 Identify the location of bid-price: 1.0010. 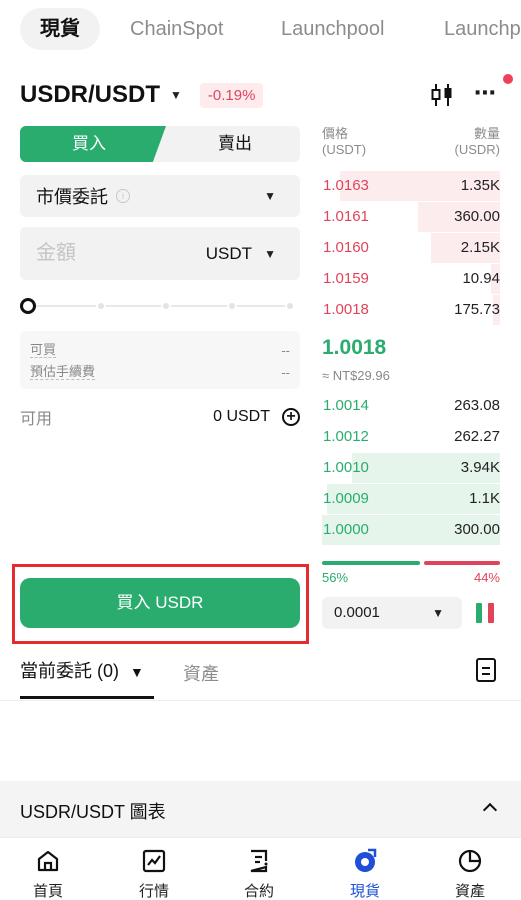
(346, 467).